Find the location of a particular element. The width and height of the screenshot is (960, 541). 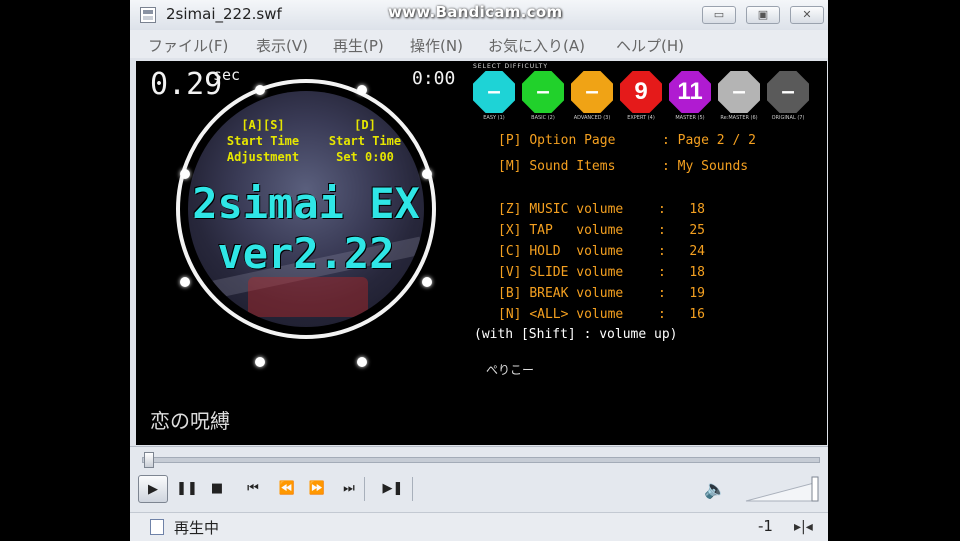

option-page-value: : Page 2 / 2 is located at coordinates (709, 140).